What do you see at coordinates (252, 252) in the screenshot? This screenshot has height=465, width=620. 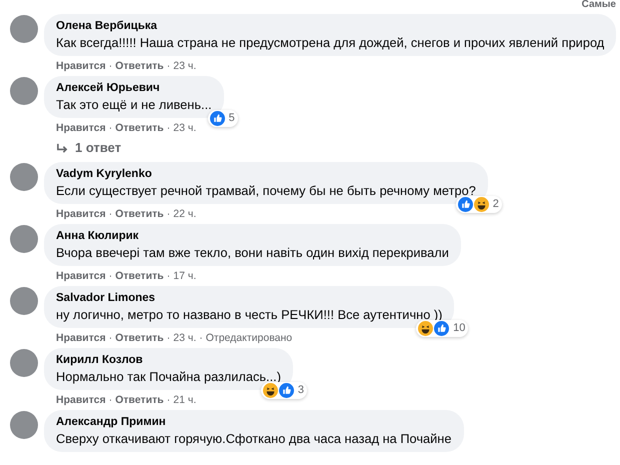 I see `comment-text: Вчора ввечері там вже текло, вони навіть один вихід перекривали` at bounding box center [252, 252].